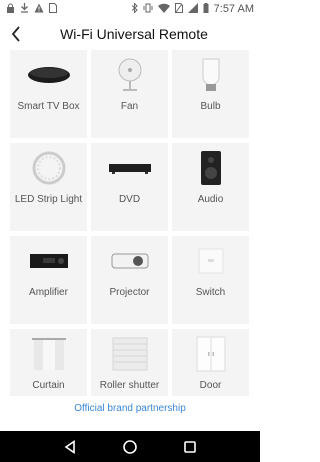  Describe the element at coordinates (129, 292) in the screenshot. I see `device-label: Projector` at that location.